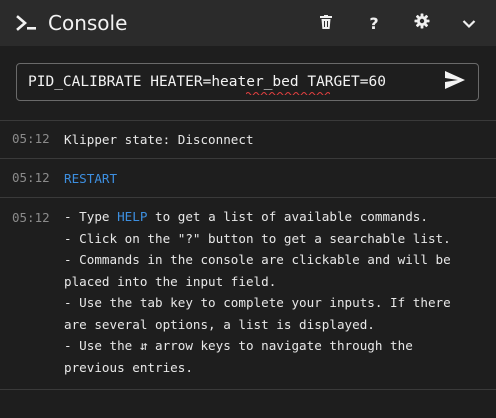  I want to click on title-area: Console, so click(71, 23).